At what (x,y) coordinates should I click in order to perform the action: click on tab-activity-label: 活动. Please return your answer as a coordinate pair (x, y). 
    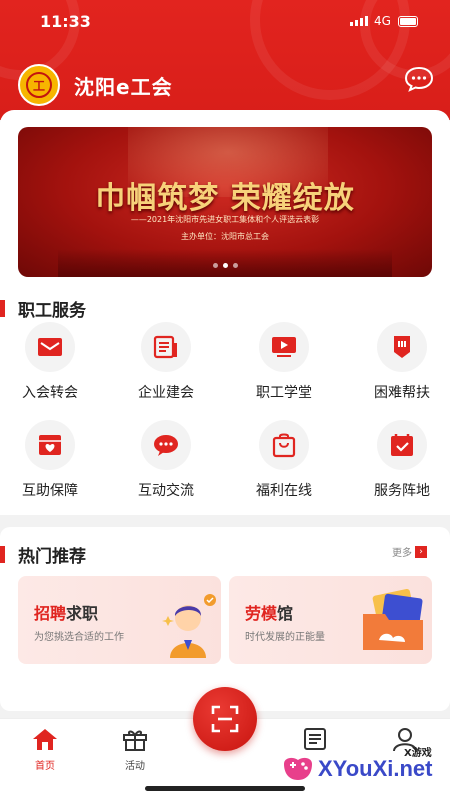
    Looking at the image, I should click on (135, 766).